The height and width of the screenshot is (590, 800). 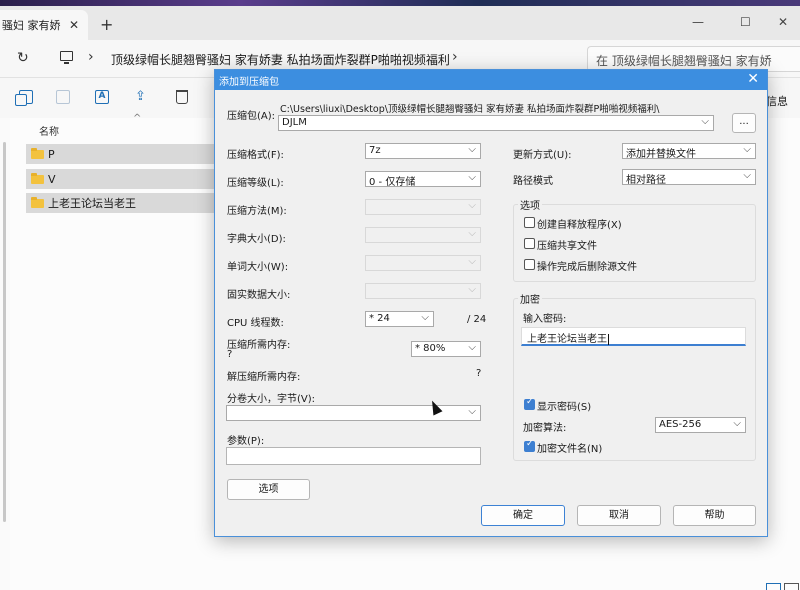 I want to click on decompress-memory-value: ?, so click(x=479, y=373).